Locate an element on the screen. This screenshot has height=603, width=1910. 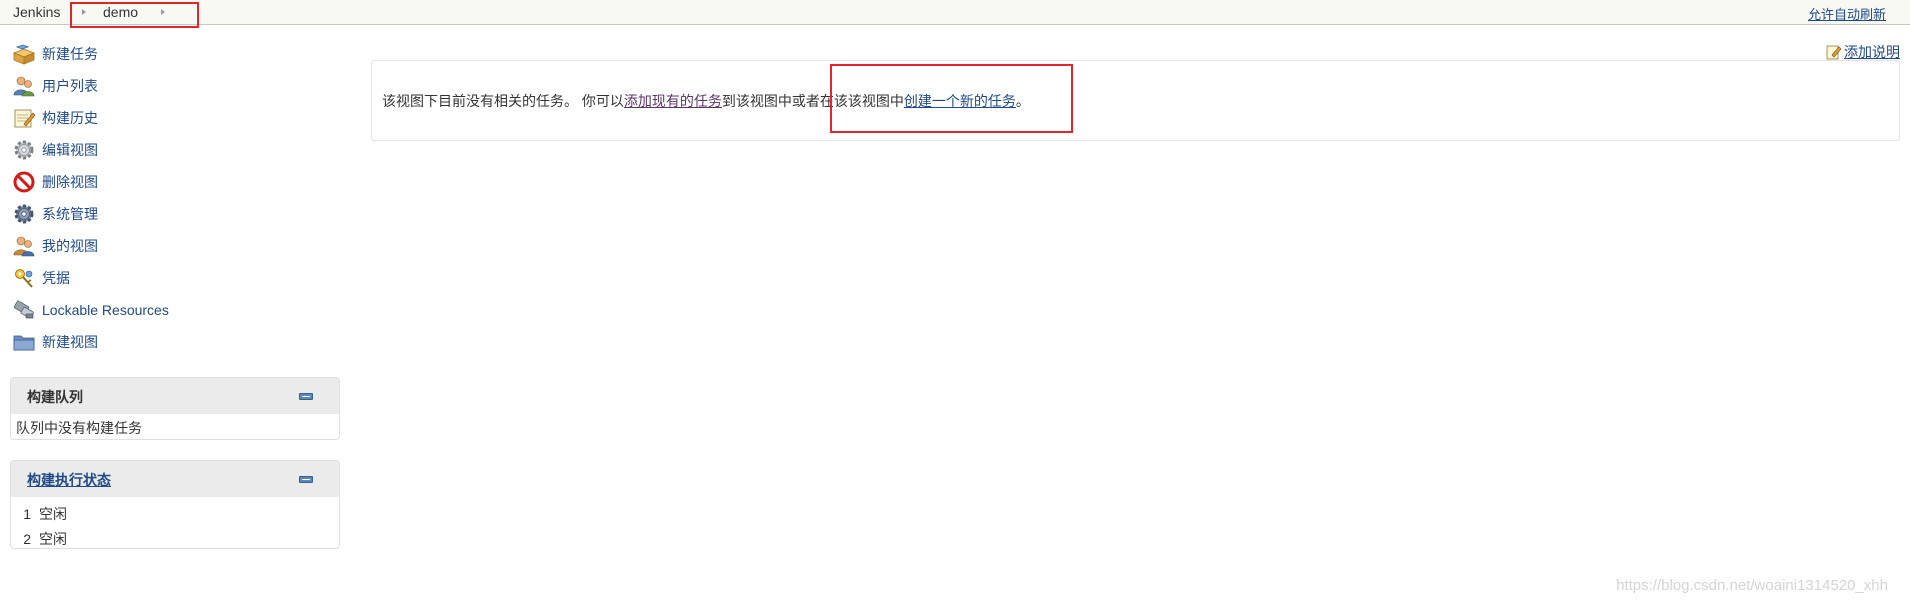
build-queue-pane: 构建队列 队列中没有构建任务 is located at coordinates (175, 408).